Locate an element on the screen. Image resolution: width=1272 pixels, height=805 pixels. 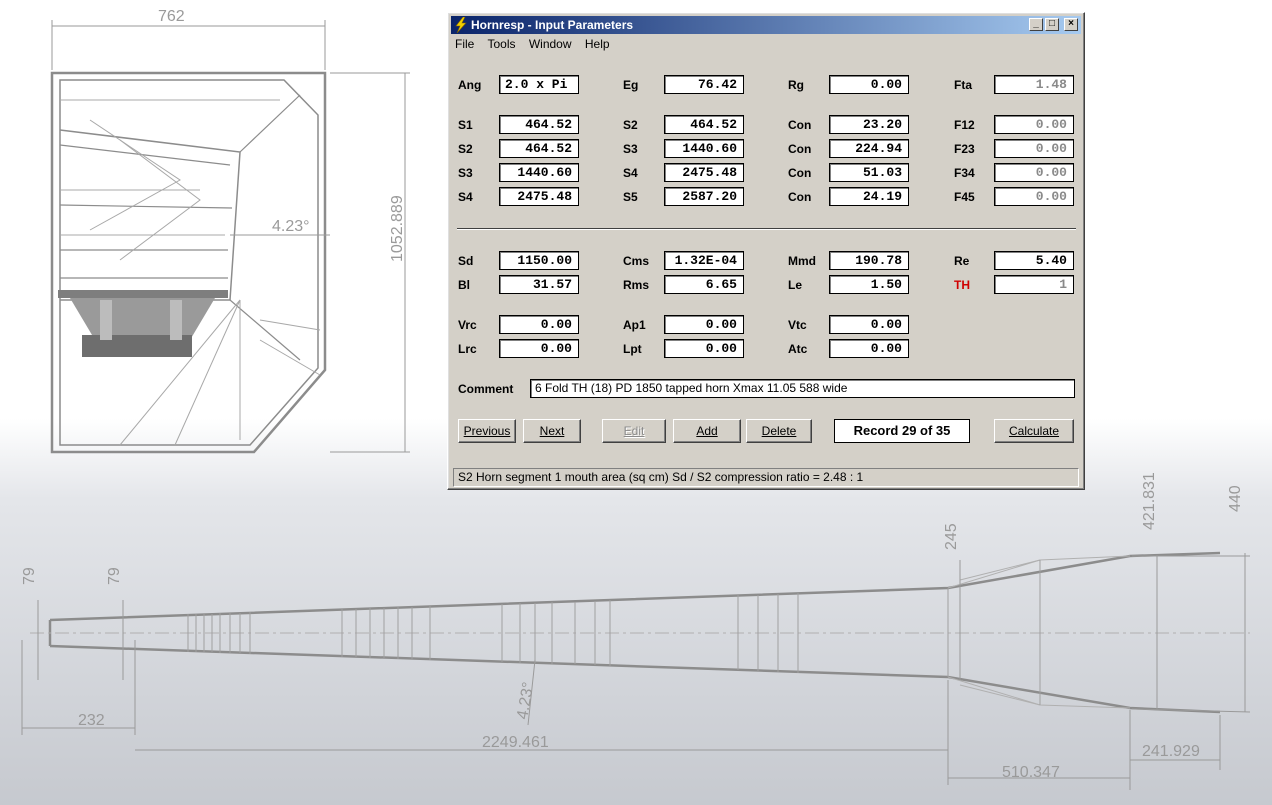
dim-bottom-2: 2249.461 is located at coordinates (515, 742).